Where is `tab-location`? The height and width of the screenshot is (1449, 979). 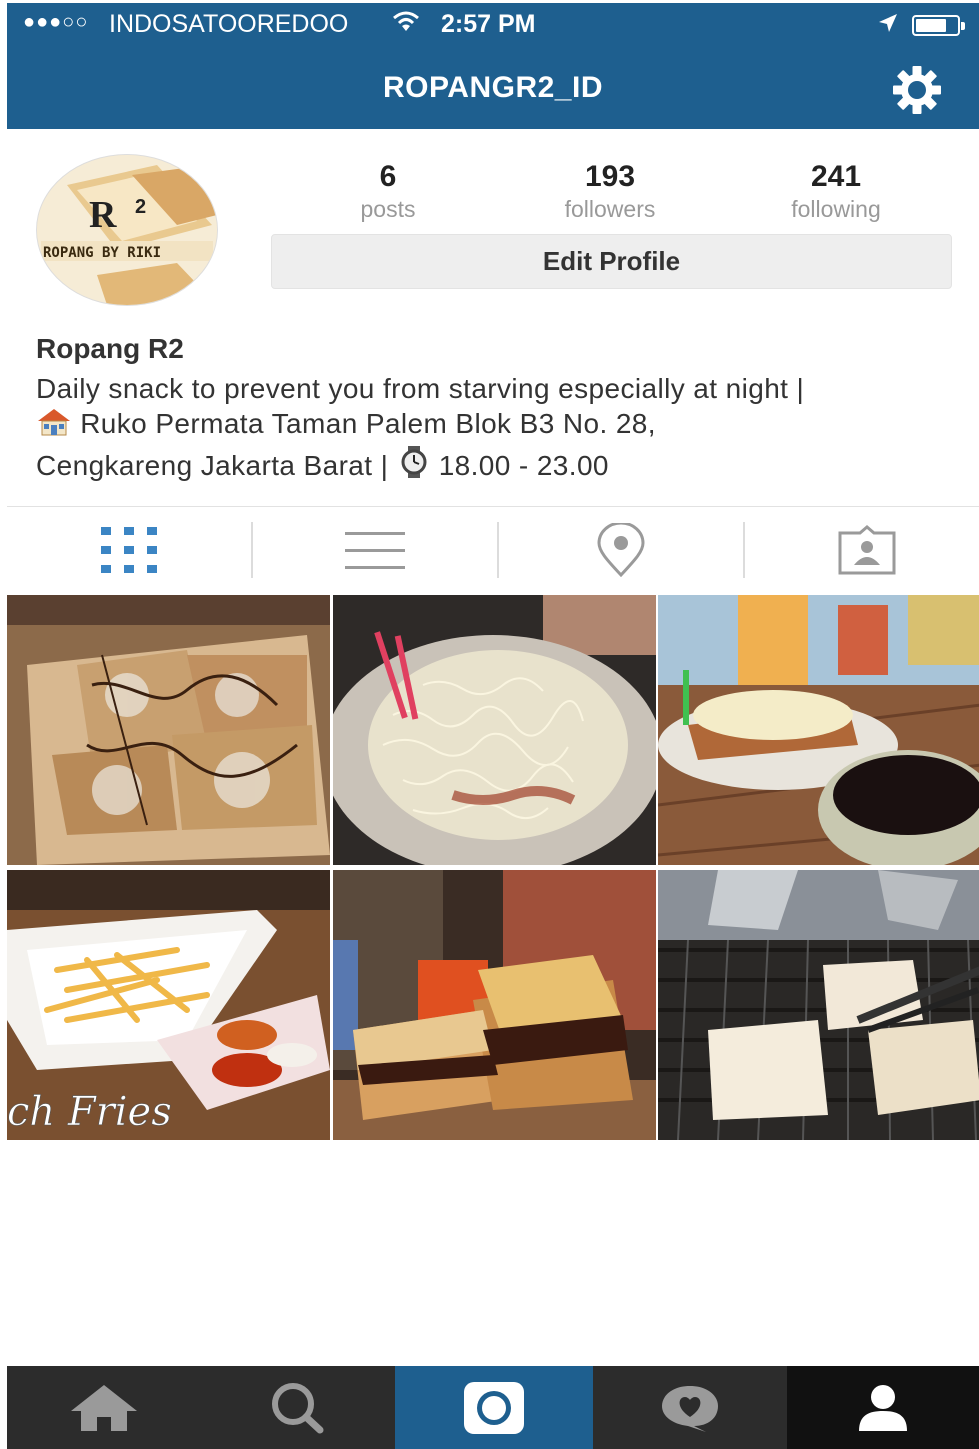
tab-location is located at coordinates (620, 550).